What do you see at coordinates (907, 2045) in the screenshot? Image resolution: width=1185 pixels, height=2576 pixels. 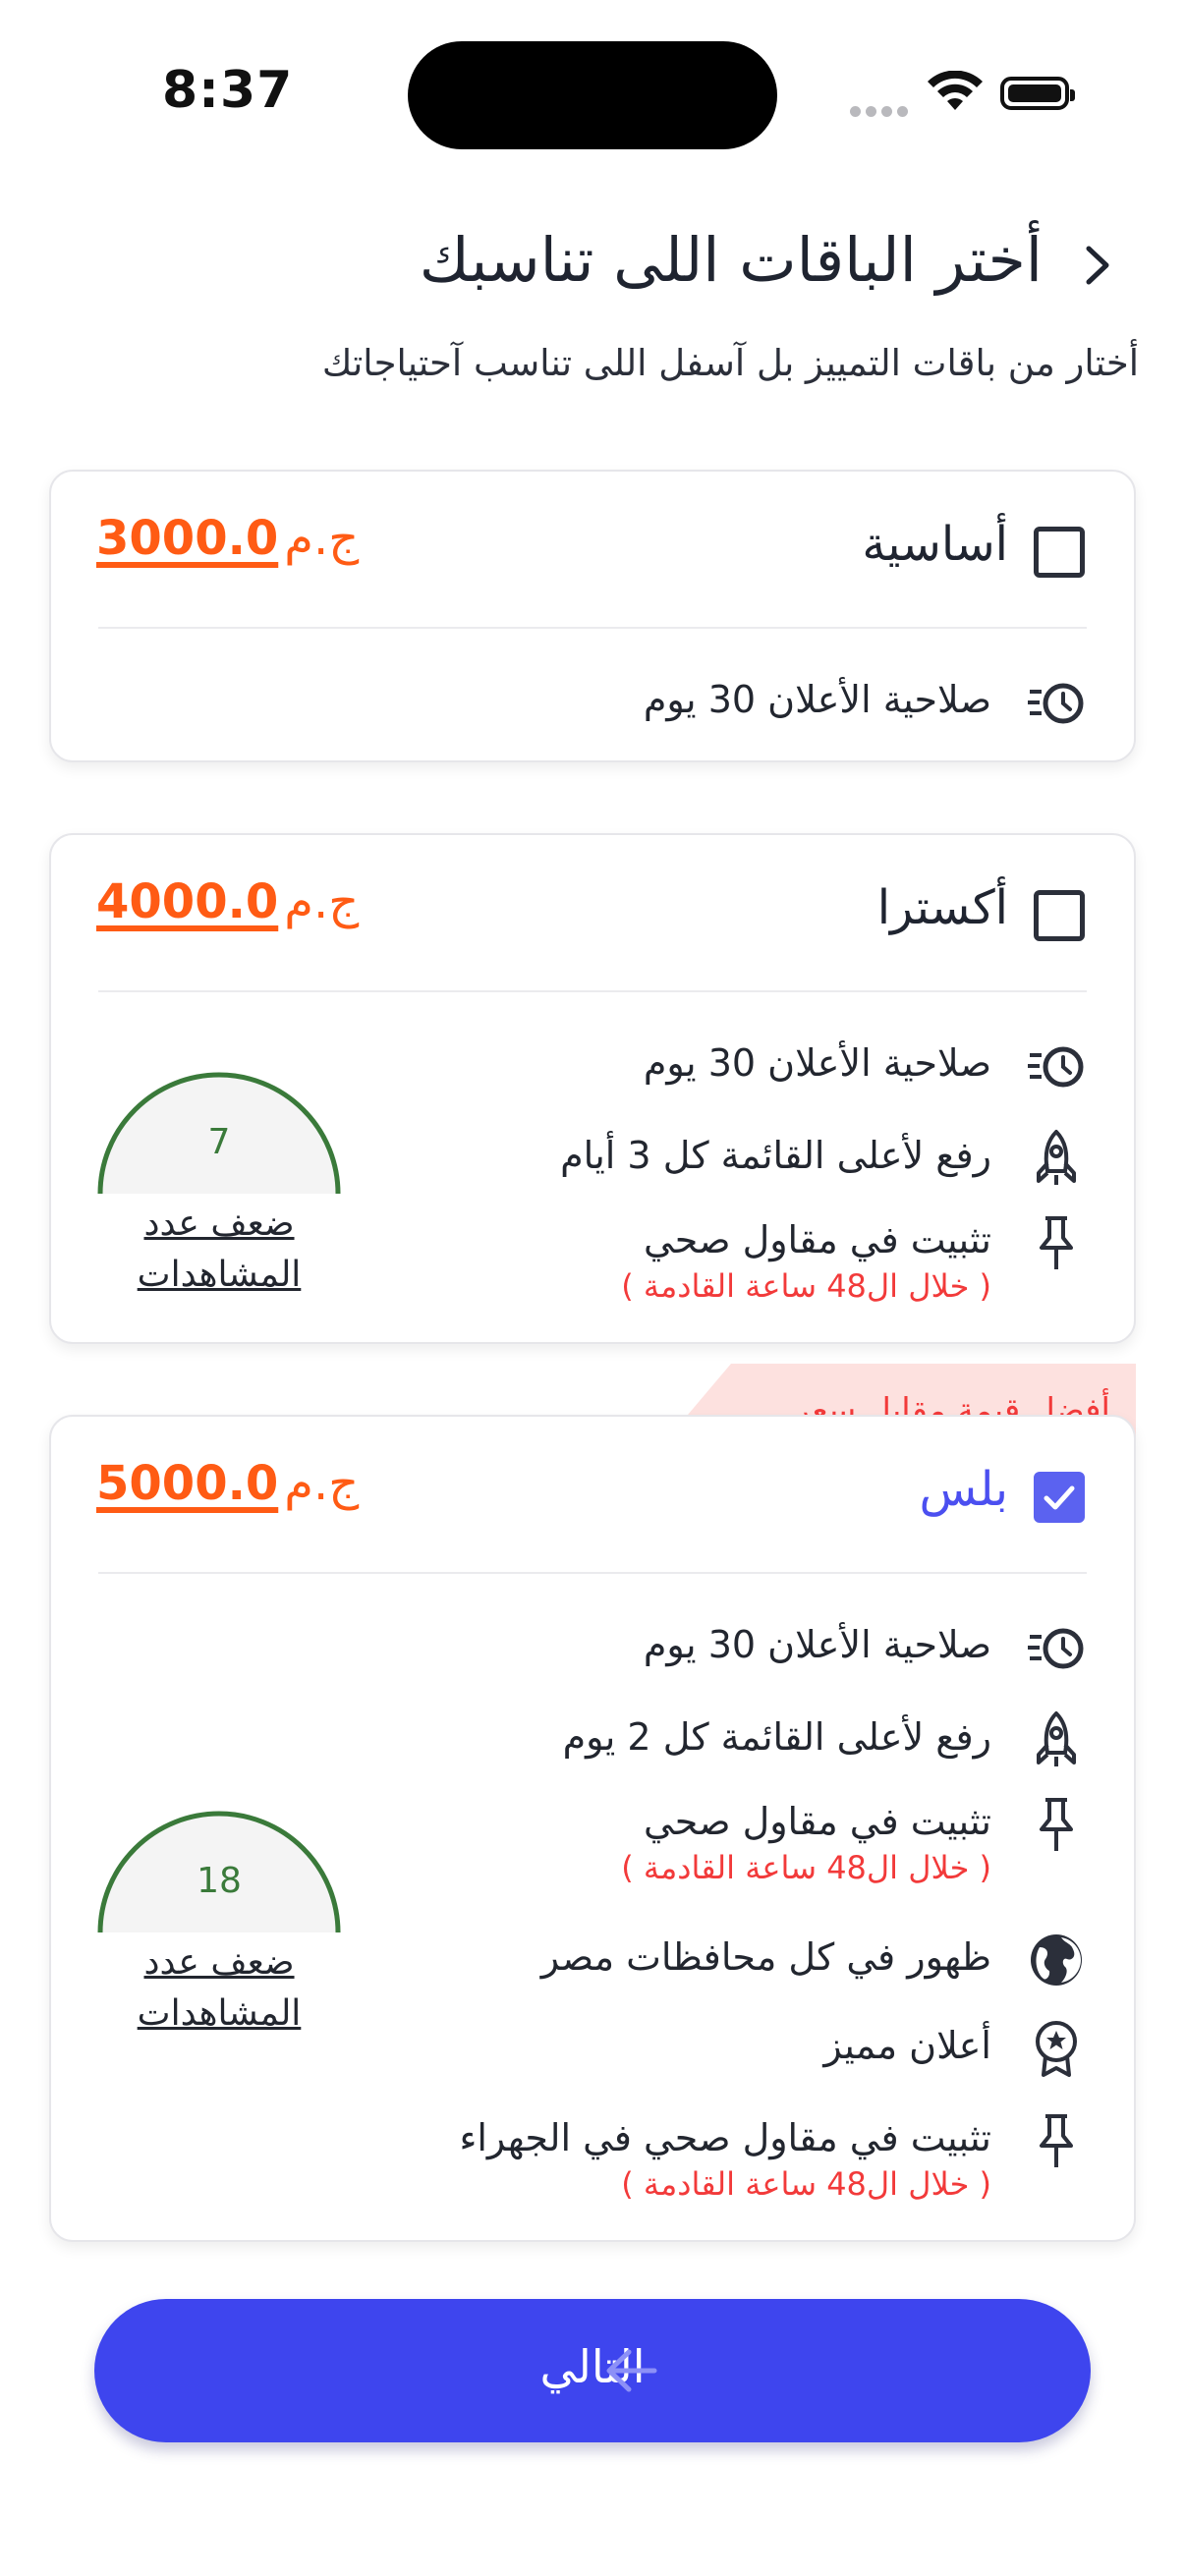 I see `feature-text: أعلان مميز` at bounding box center [907, 2045].